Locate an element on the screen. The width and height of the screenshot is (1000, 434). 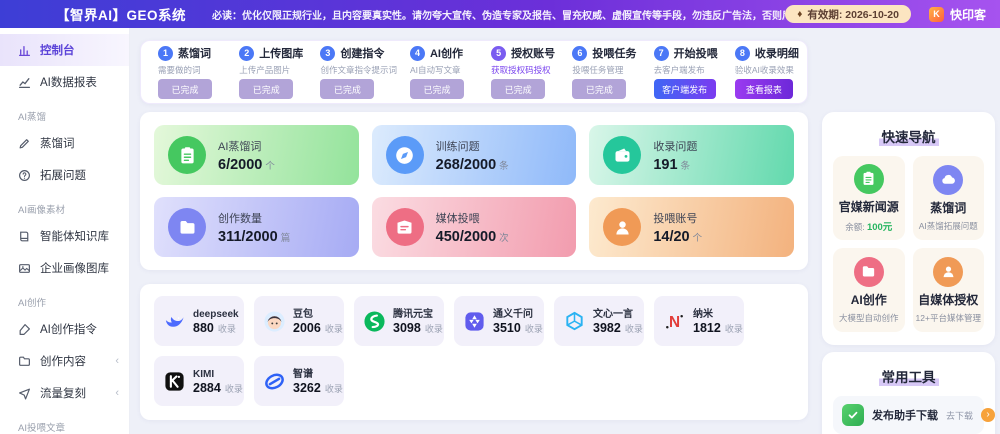
sidebar-item-agent-knowledge: 智能体知识库 is located at coordinates (64, 236).